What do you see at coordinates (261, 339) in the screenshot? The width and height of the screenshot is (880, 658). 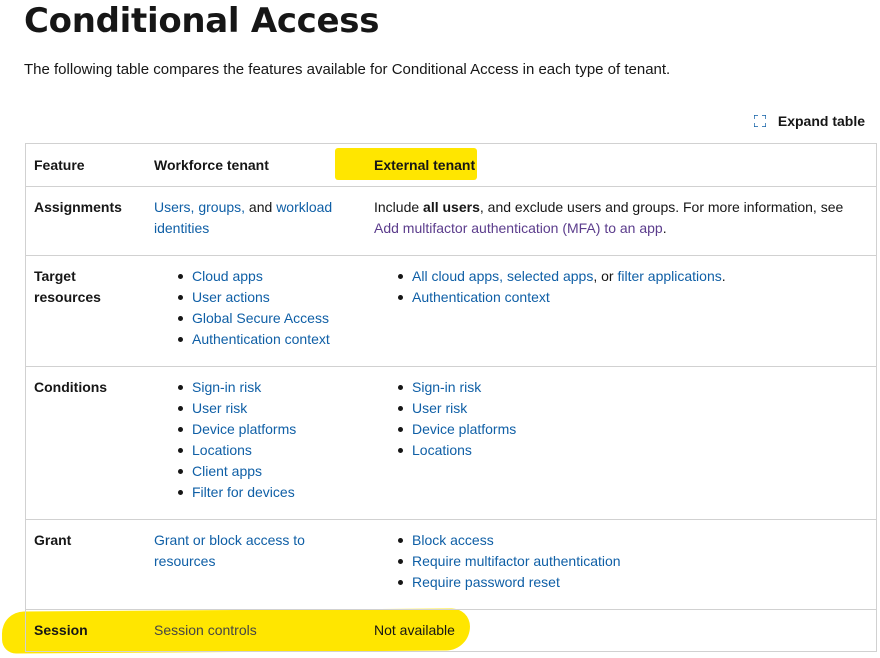 I see `authentication-context-link: Authentication context` at bounding box center [261, 339].